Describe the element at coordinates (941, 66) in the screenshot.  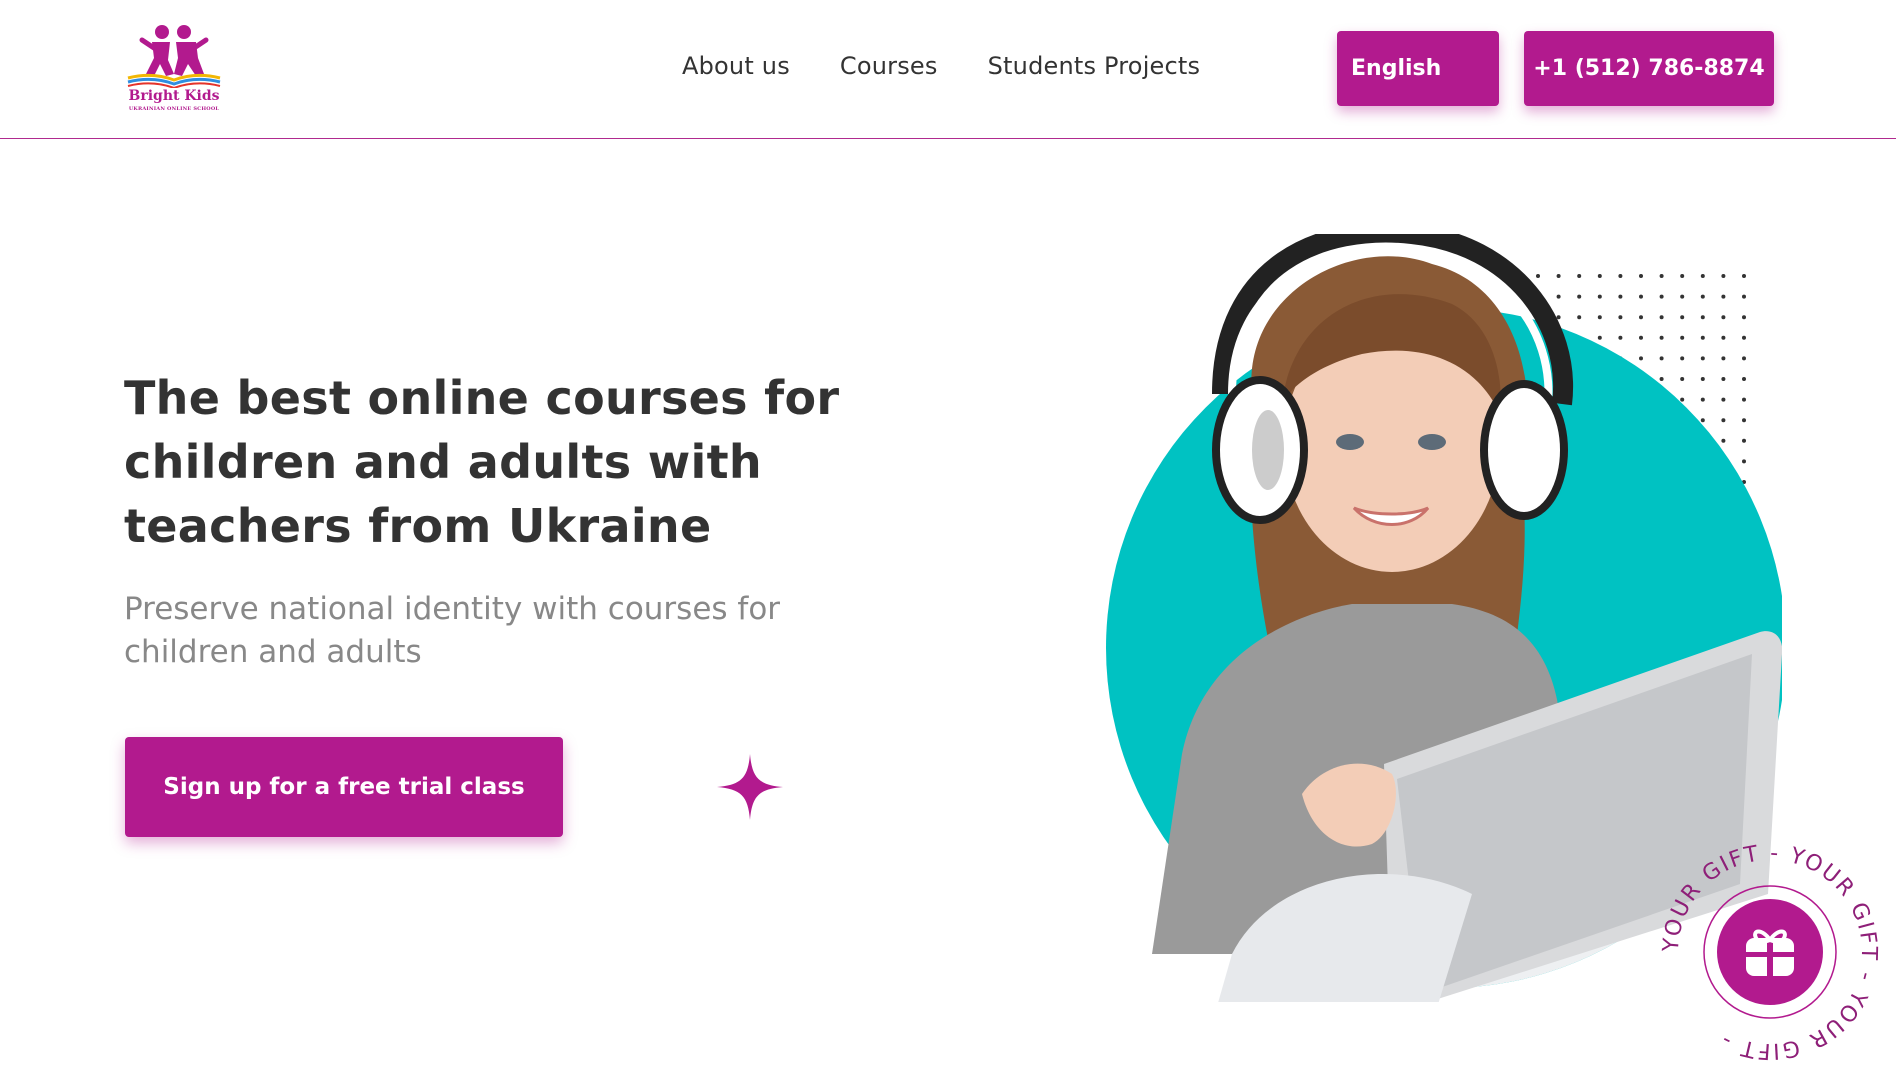
I see `main-nav: About us Courses Students Projects` at that location.